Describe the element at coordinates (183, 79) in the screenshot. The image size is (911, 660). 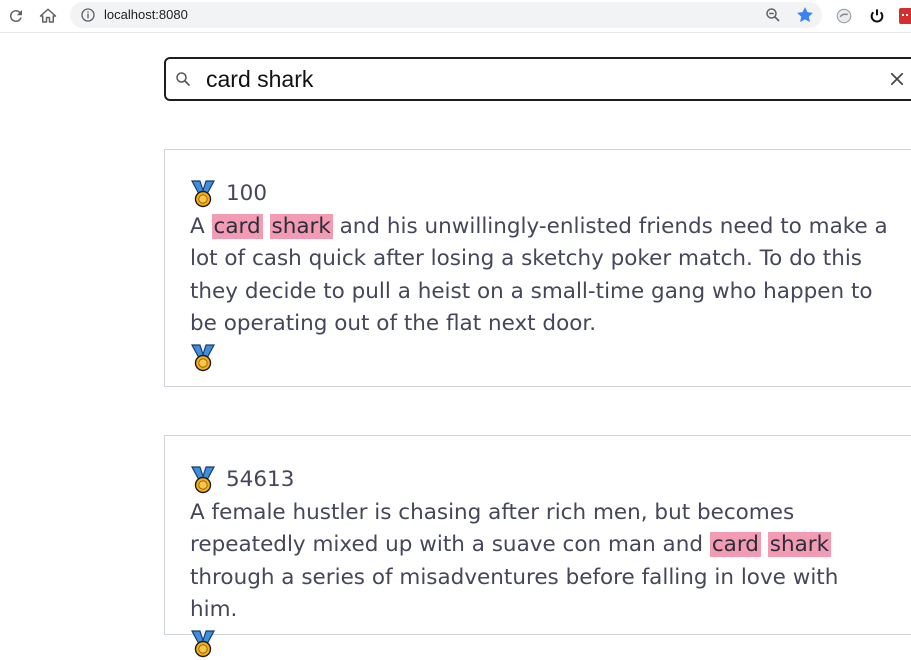
I see `search-icon` at that location.